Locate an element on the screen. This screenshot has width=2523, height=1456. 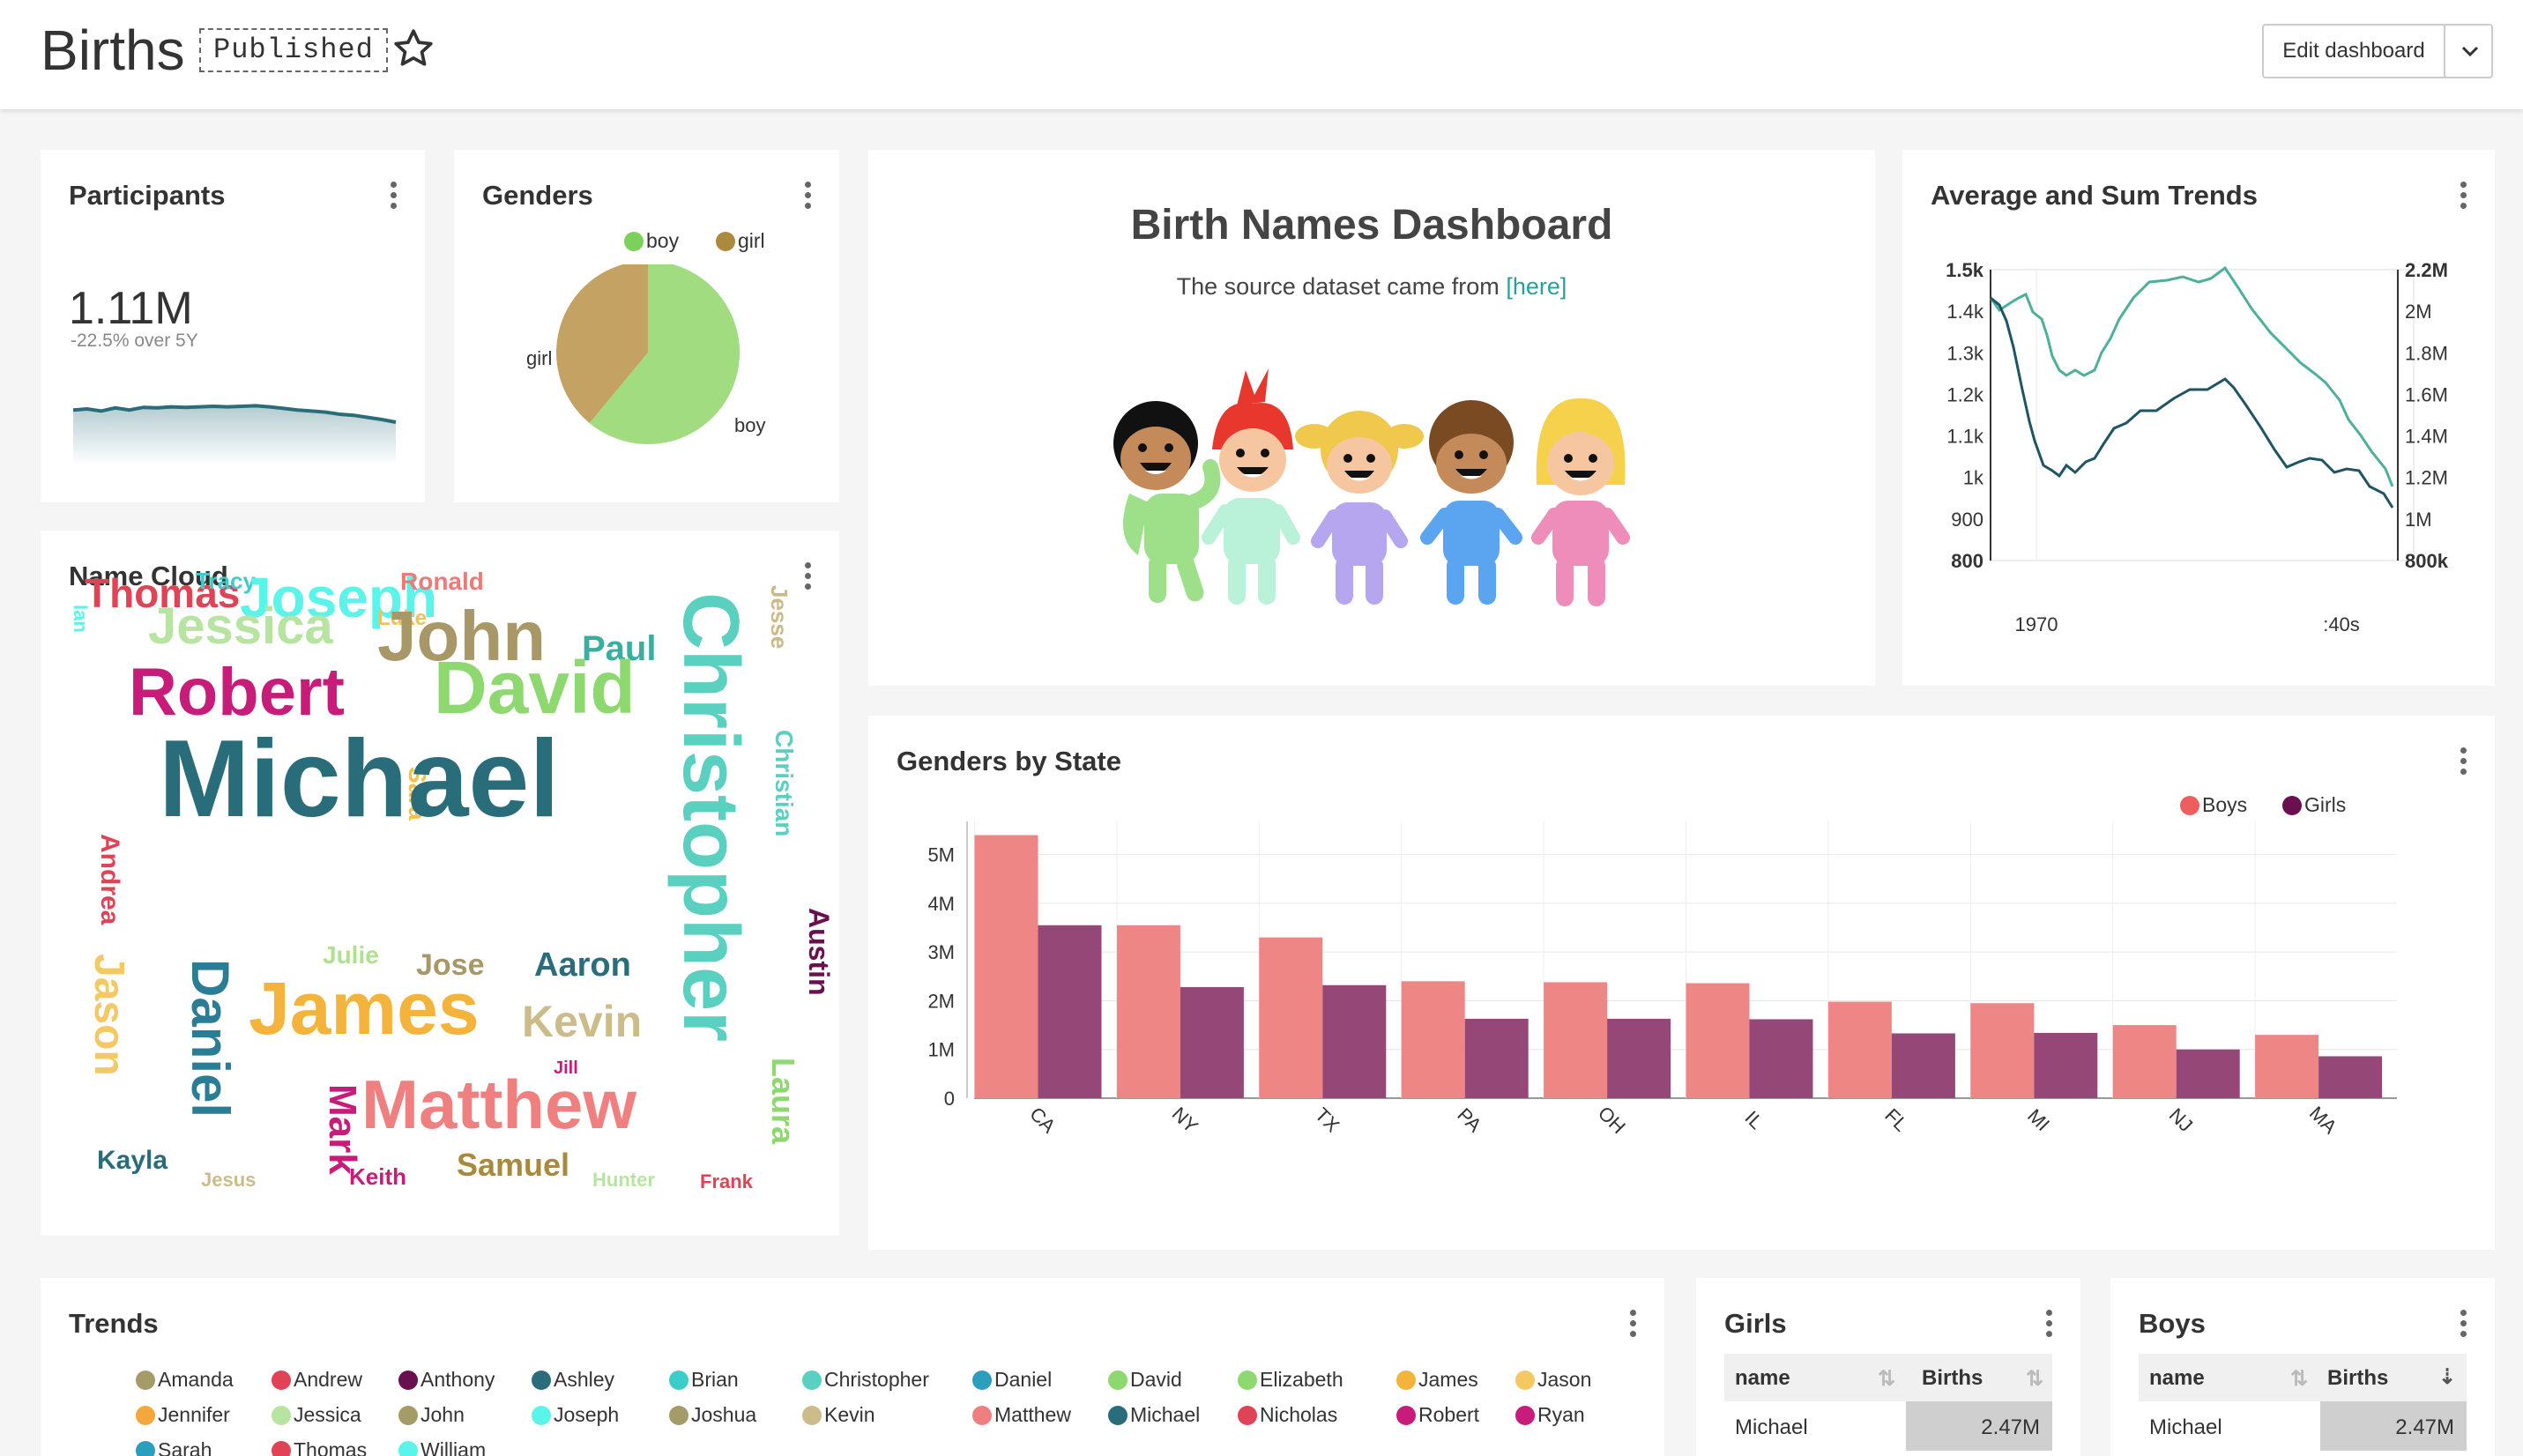
legend-item-nicholas: Nicholas is located at coordinates (1287, 1415).